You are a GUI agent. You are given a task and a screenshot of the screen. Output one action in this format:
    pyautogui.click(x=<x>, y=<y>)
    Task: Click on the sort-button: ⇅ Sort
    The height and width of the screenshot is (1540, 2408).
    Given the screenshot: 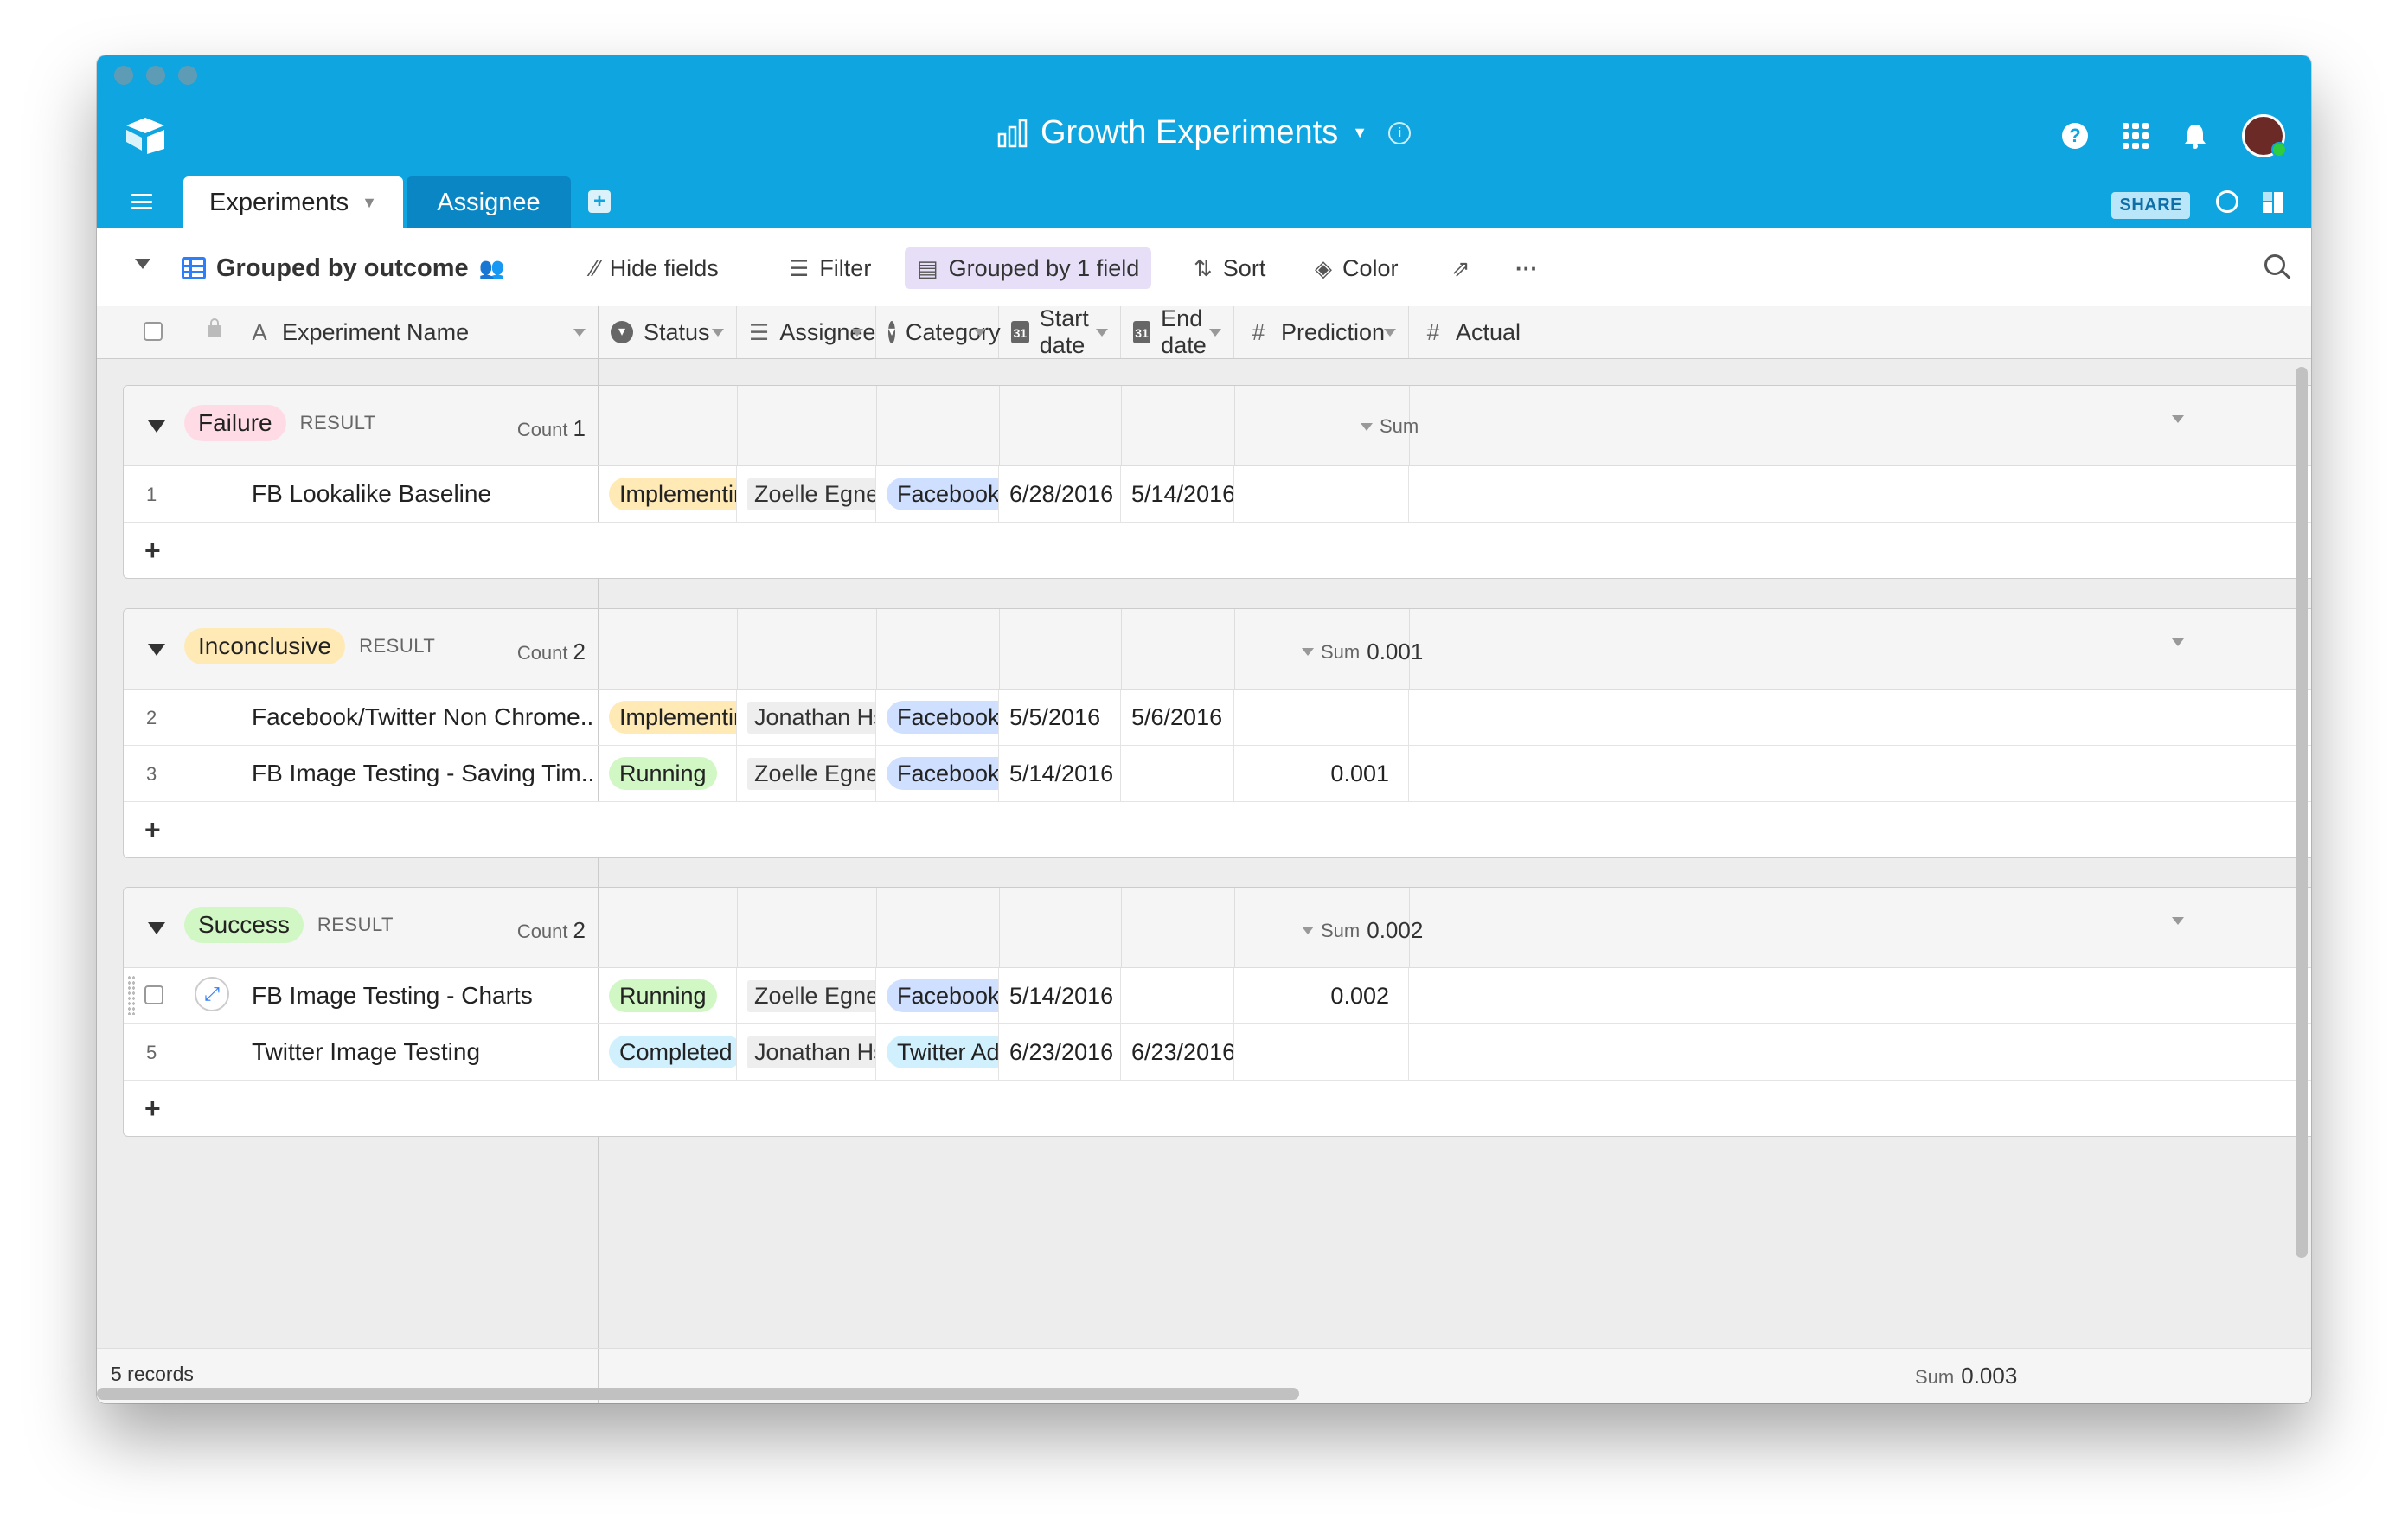 What is the action you would take?
    pyautogui.click(x=1229, y=268)
    